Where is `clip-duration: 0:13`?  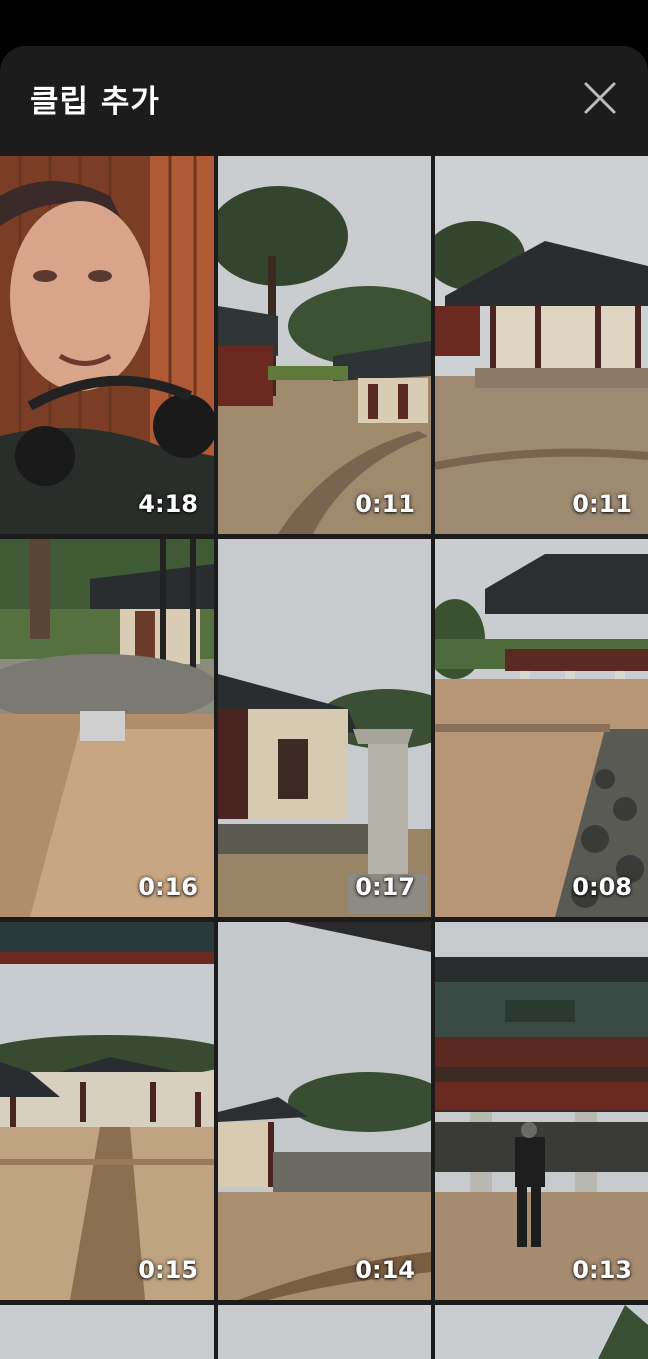
clip-duration: 0:13 is located at coordinates (602, 1270).